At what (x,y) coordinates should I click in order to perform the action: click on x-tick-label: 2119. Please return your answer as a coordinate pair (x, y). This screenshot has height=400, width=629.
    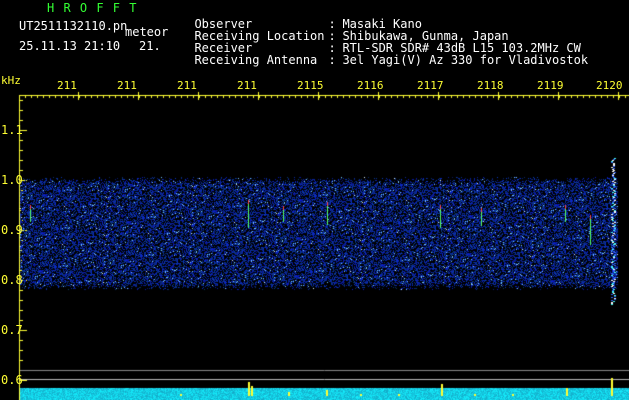
    Looking at the image, I should click on (550, 85).